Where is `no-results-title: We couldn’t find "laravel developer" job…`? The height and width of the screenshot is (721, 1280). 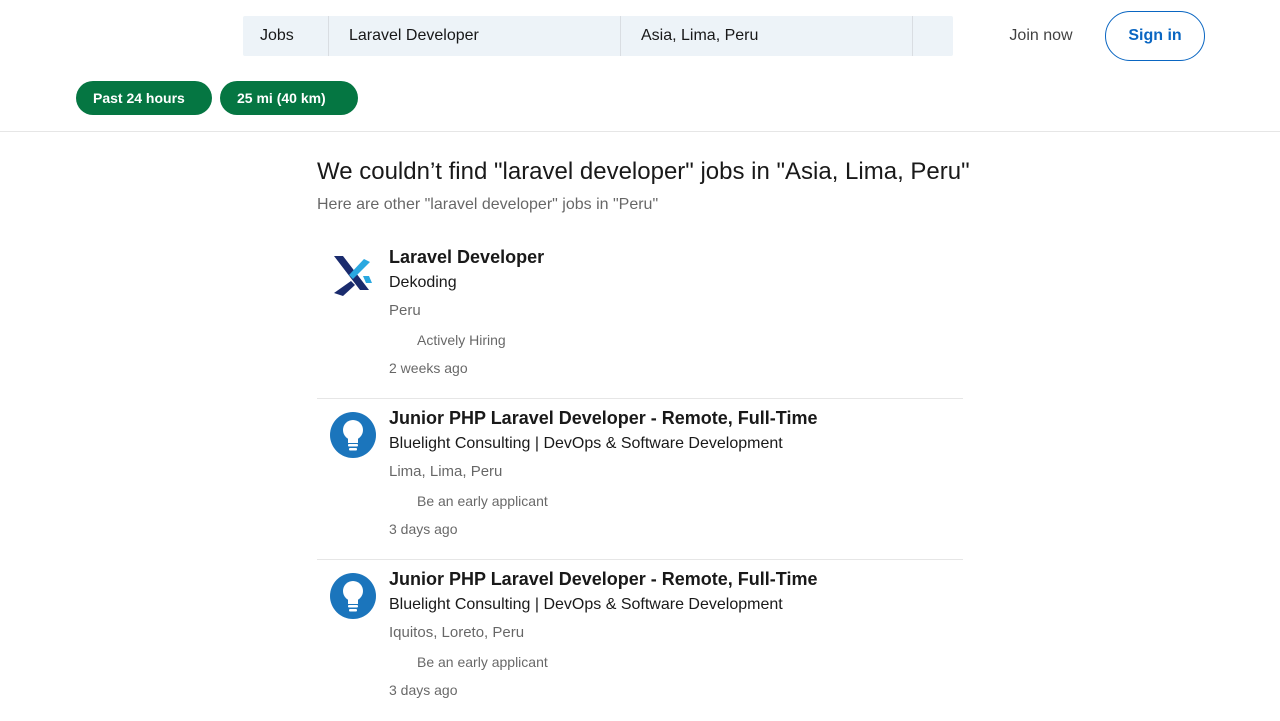
no-results-title: We couldn’t find "laravel developer" job… is located at coordinates (643, 171).